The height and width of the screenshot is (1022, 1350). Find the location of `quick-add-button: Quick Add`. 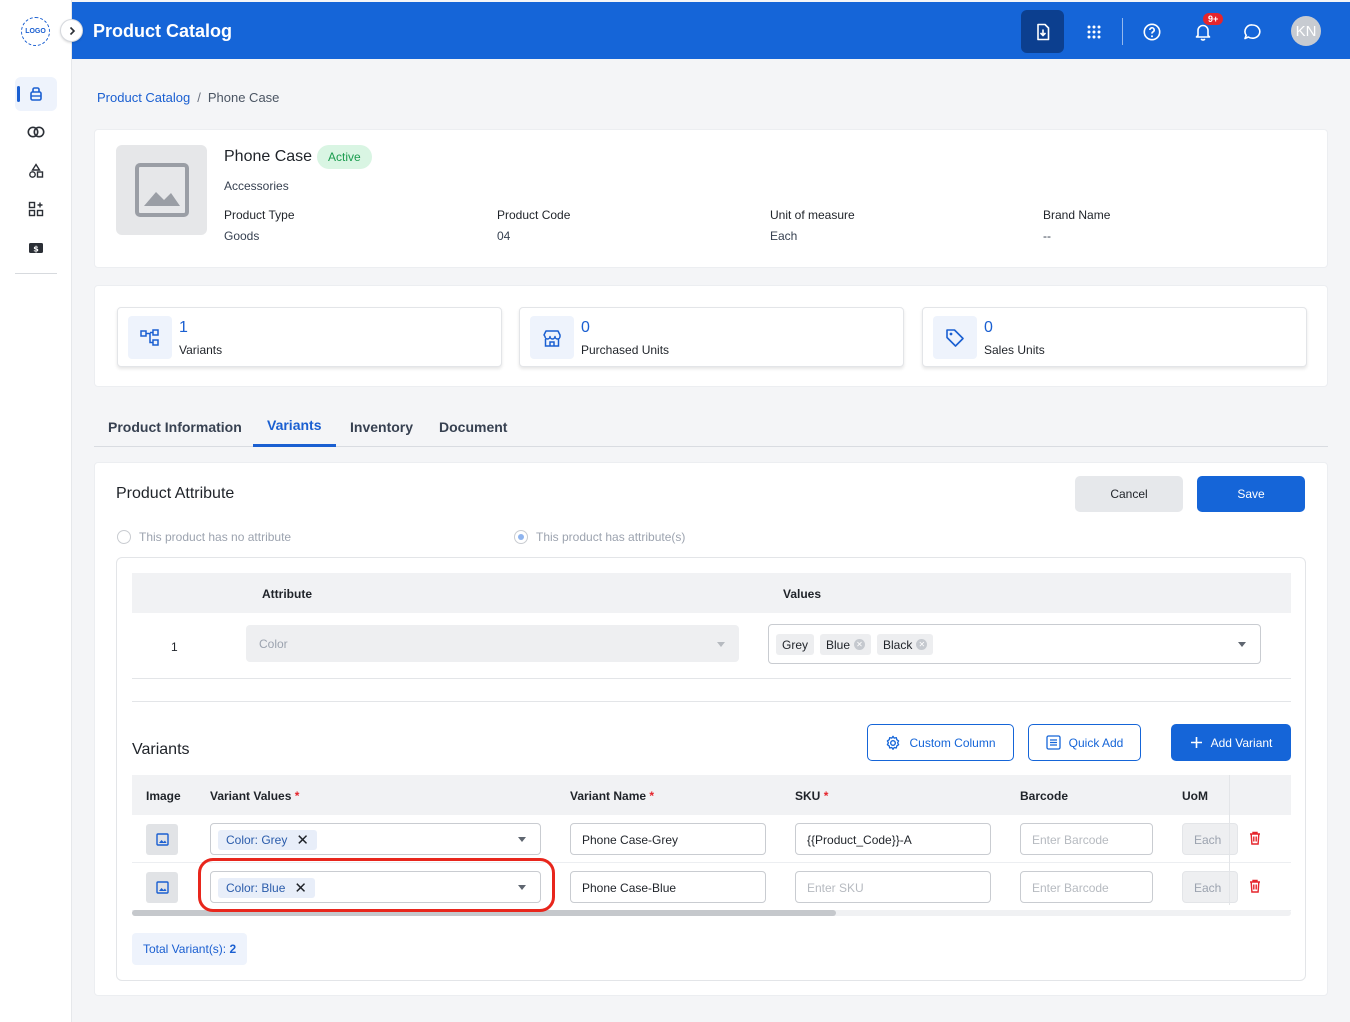

quick-add-button: Quick Add is located at coordinates (1084, 742).